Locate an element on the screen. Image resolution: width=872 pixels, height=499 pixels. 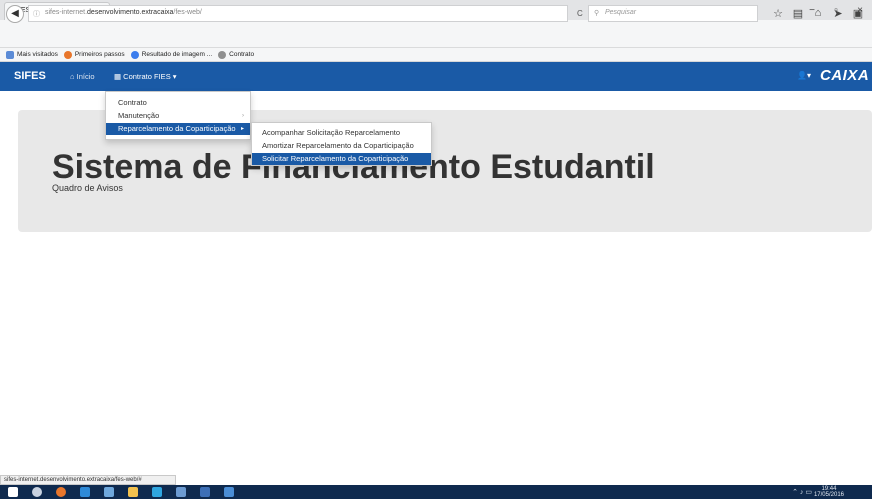
reload-icon: C is located at coordinates (580, 13).